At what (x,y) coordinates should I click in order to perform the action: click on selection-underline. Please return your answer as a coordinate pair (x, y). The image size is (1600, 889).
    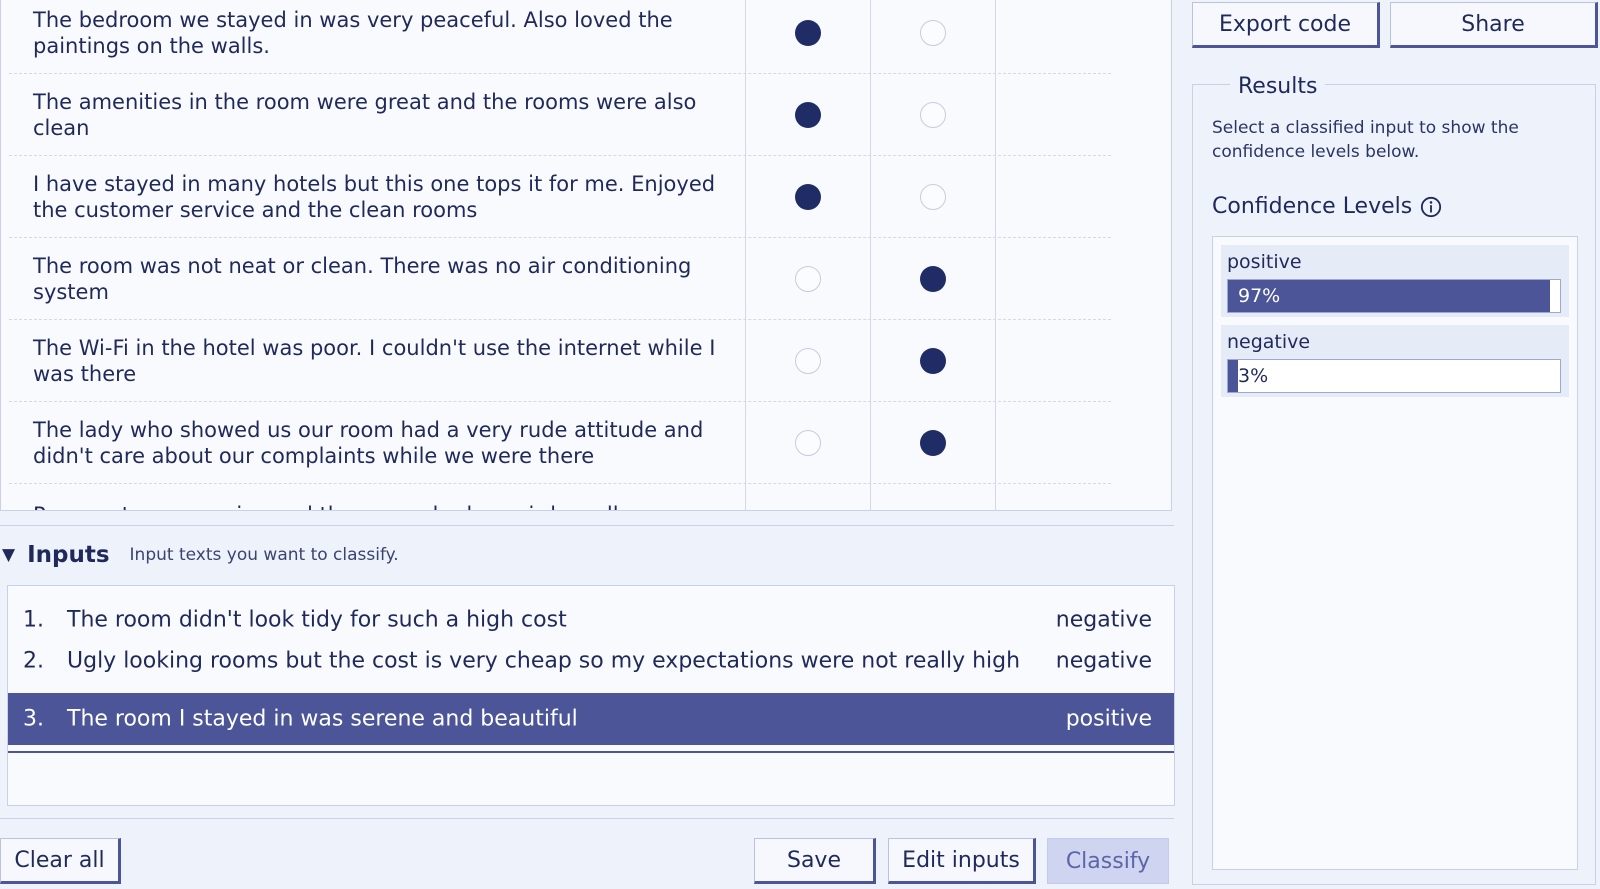
    Looking at the image, I should click on (591, 752).